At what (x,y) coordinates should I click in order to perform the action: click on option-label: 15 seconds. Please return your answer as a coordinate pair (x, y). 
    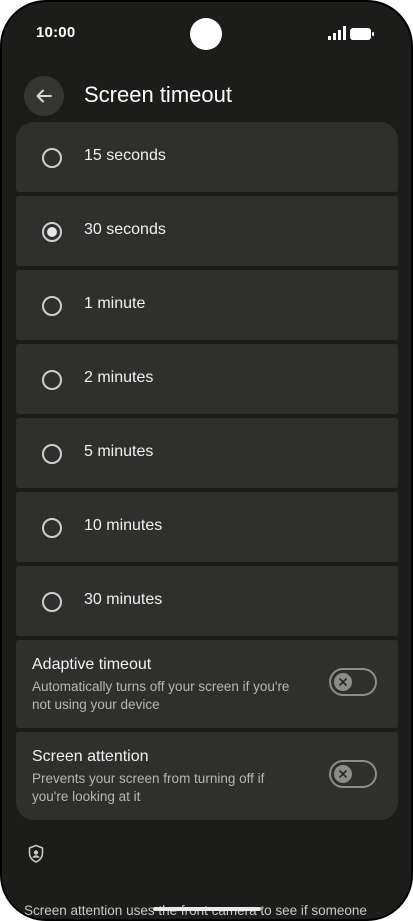
    Looking at the image, I should click on (125, 155).